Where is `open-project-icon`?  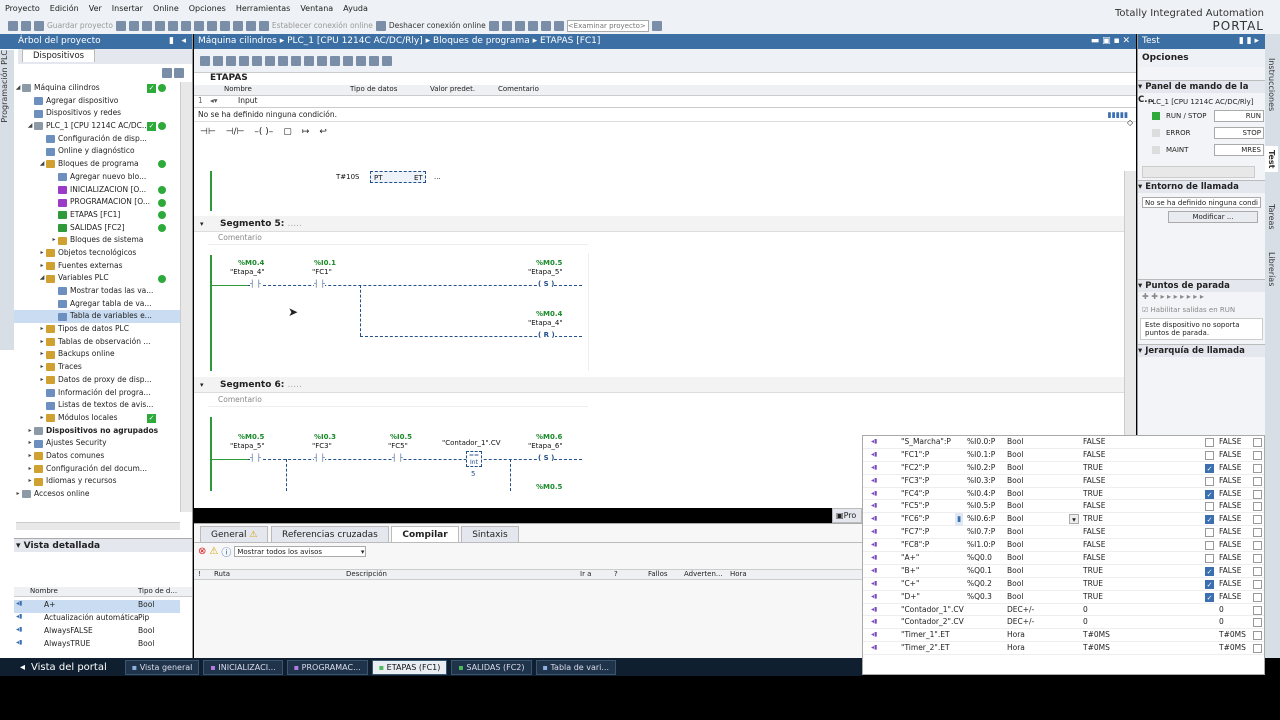 open-project-icon is located at coordinates (26, 25).